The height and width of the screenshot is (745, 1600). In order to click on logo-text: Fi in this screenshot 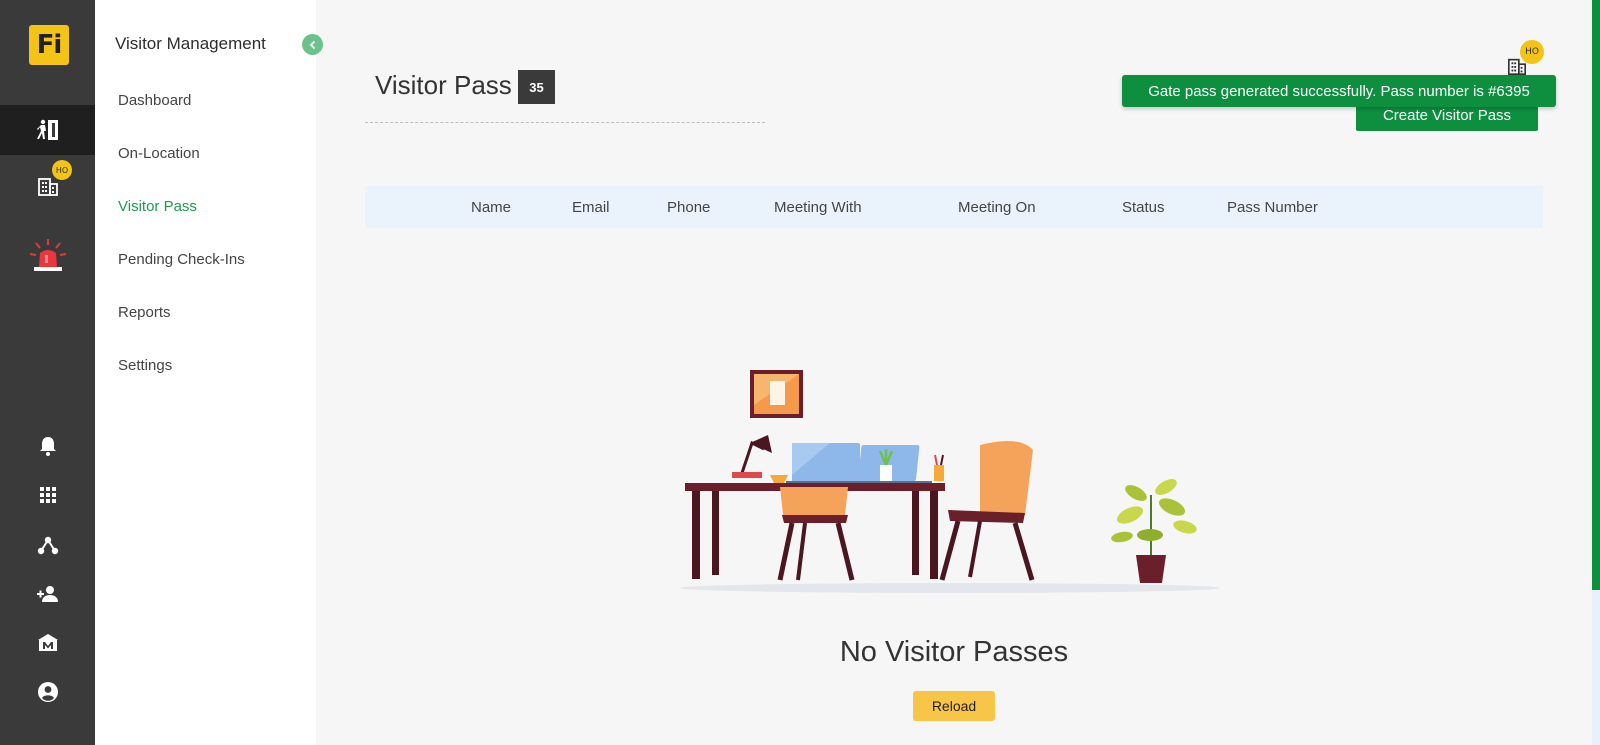, I will do `click(49, 45)`.